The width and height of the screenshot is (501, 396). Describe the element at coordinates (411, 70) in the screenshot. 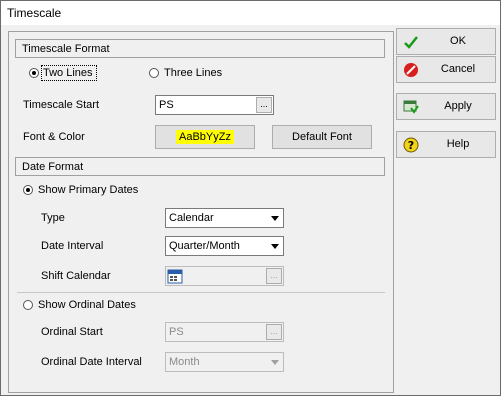

I see `cancel-icon` at that location.